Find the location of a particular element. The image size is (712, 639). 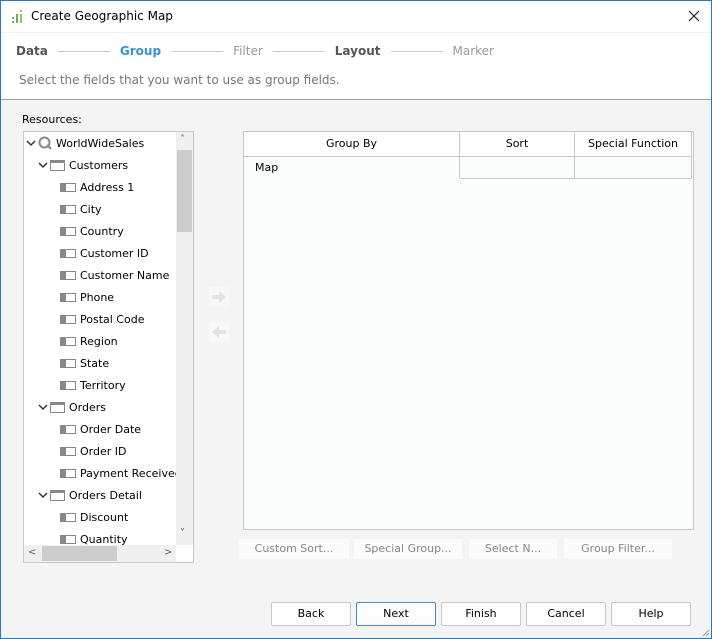

tree-item: Orders Detail is located at coordinates (90, 495).